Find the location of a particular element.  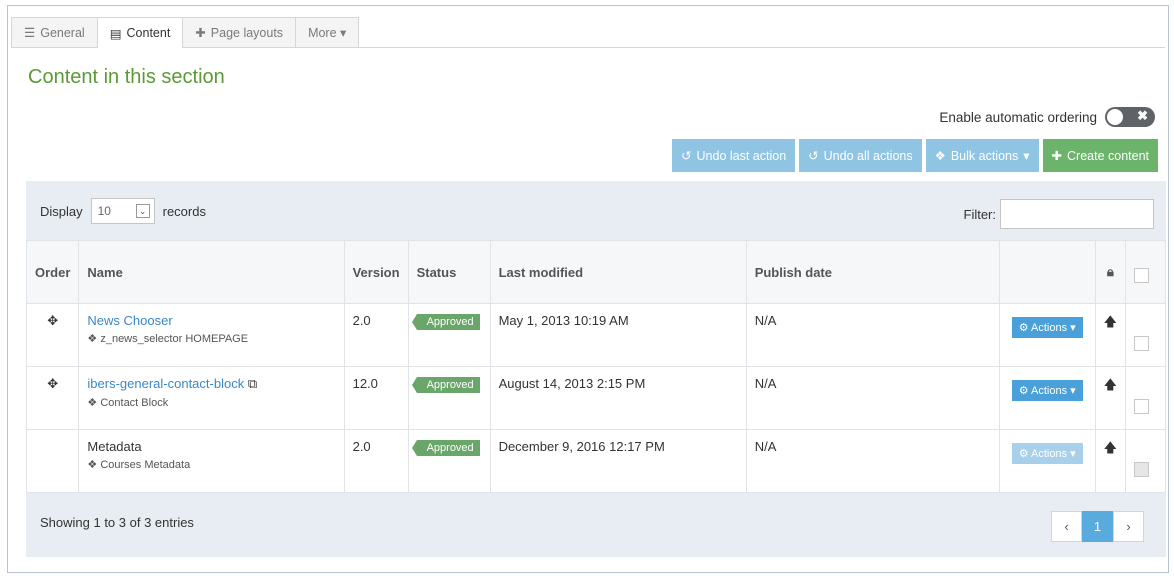

name-cell: News Chooser ❖ z_news_selector HOMEPAGE is located at coordinates (211, 335).